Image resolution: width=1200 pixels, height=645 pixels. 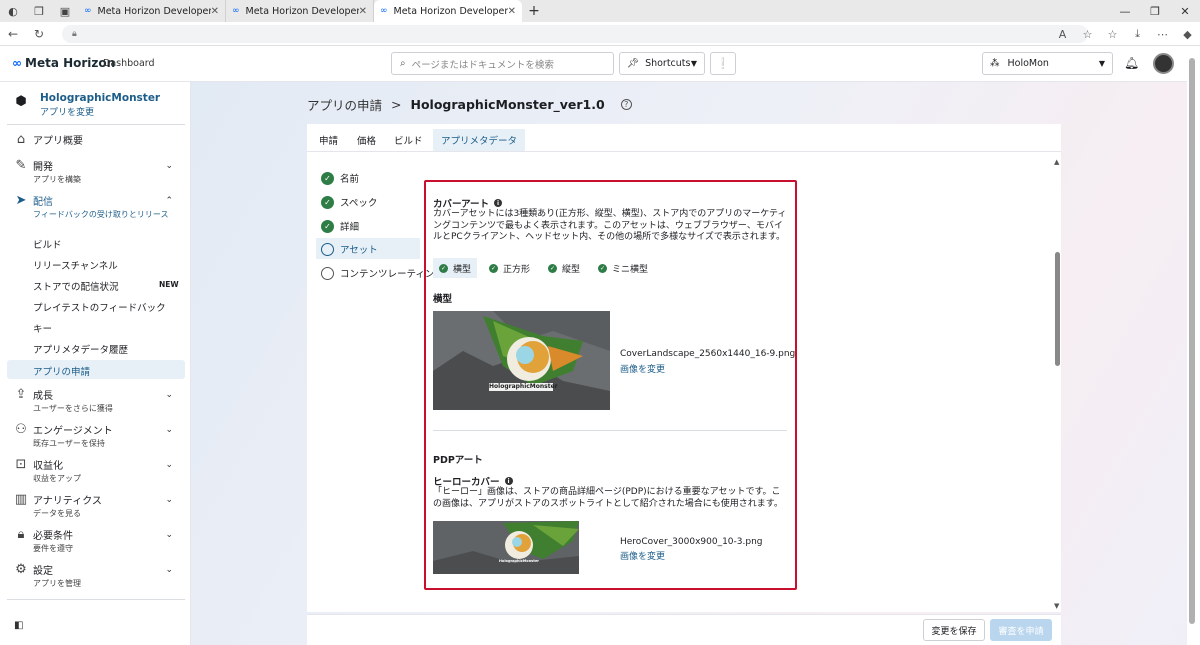 I want to click on change-app-link: アプリを変更, so click(x=100, y=111).